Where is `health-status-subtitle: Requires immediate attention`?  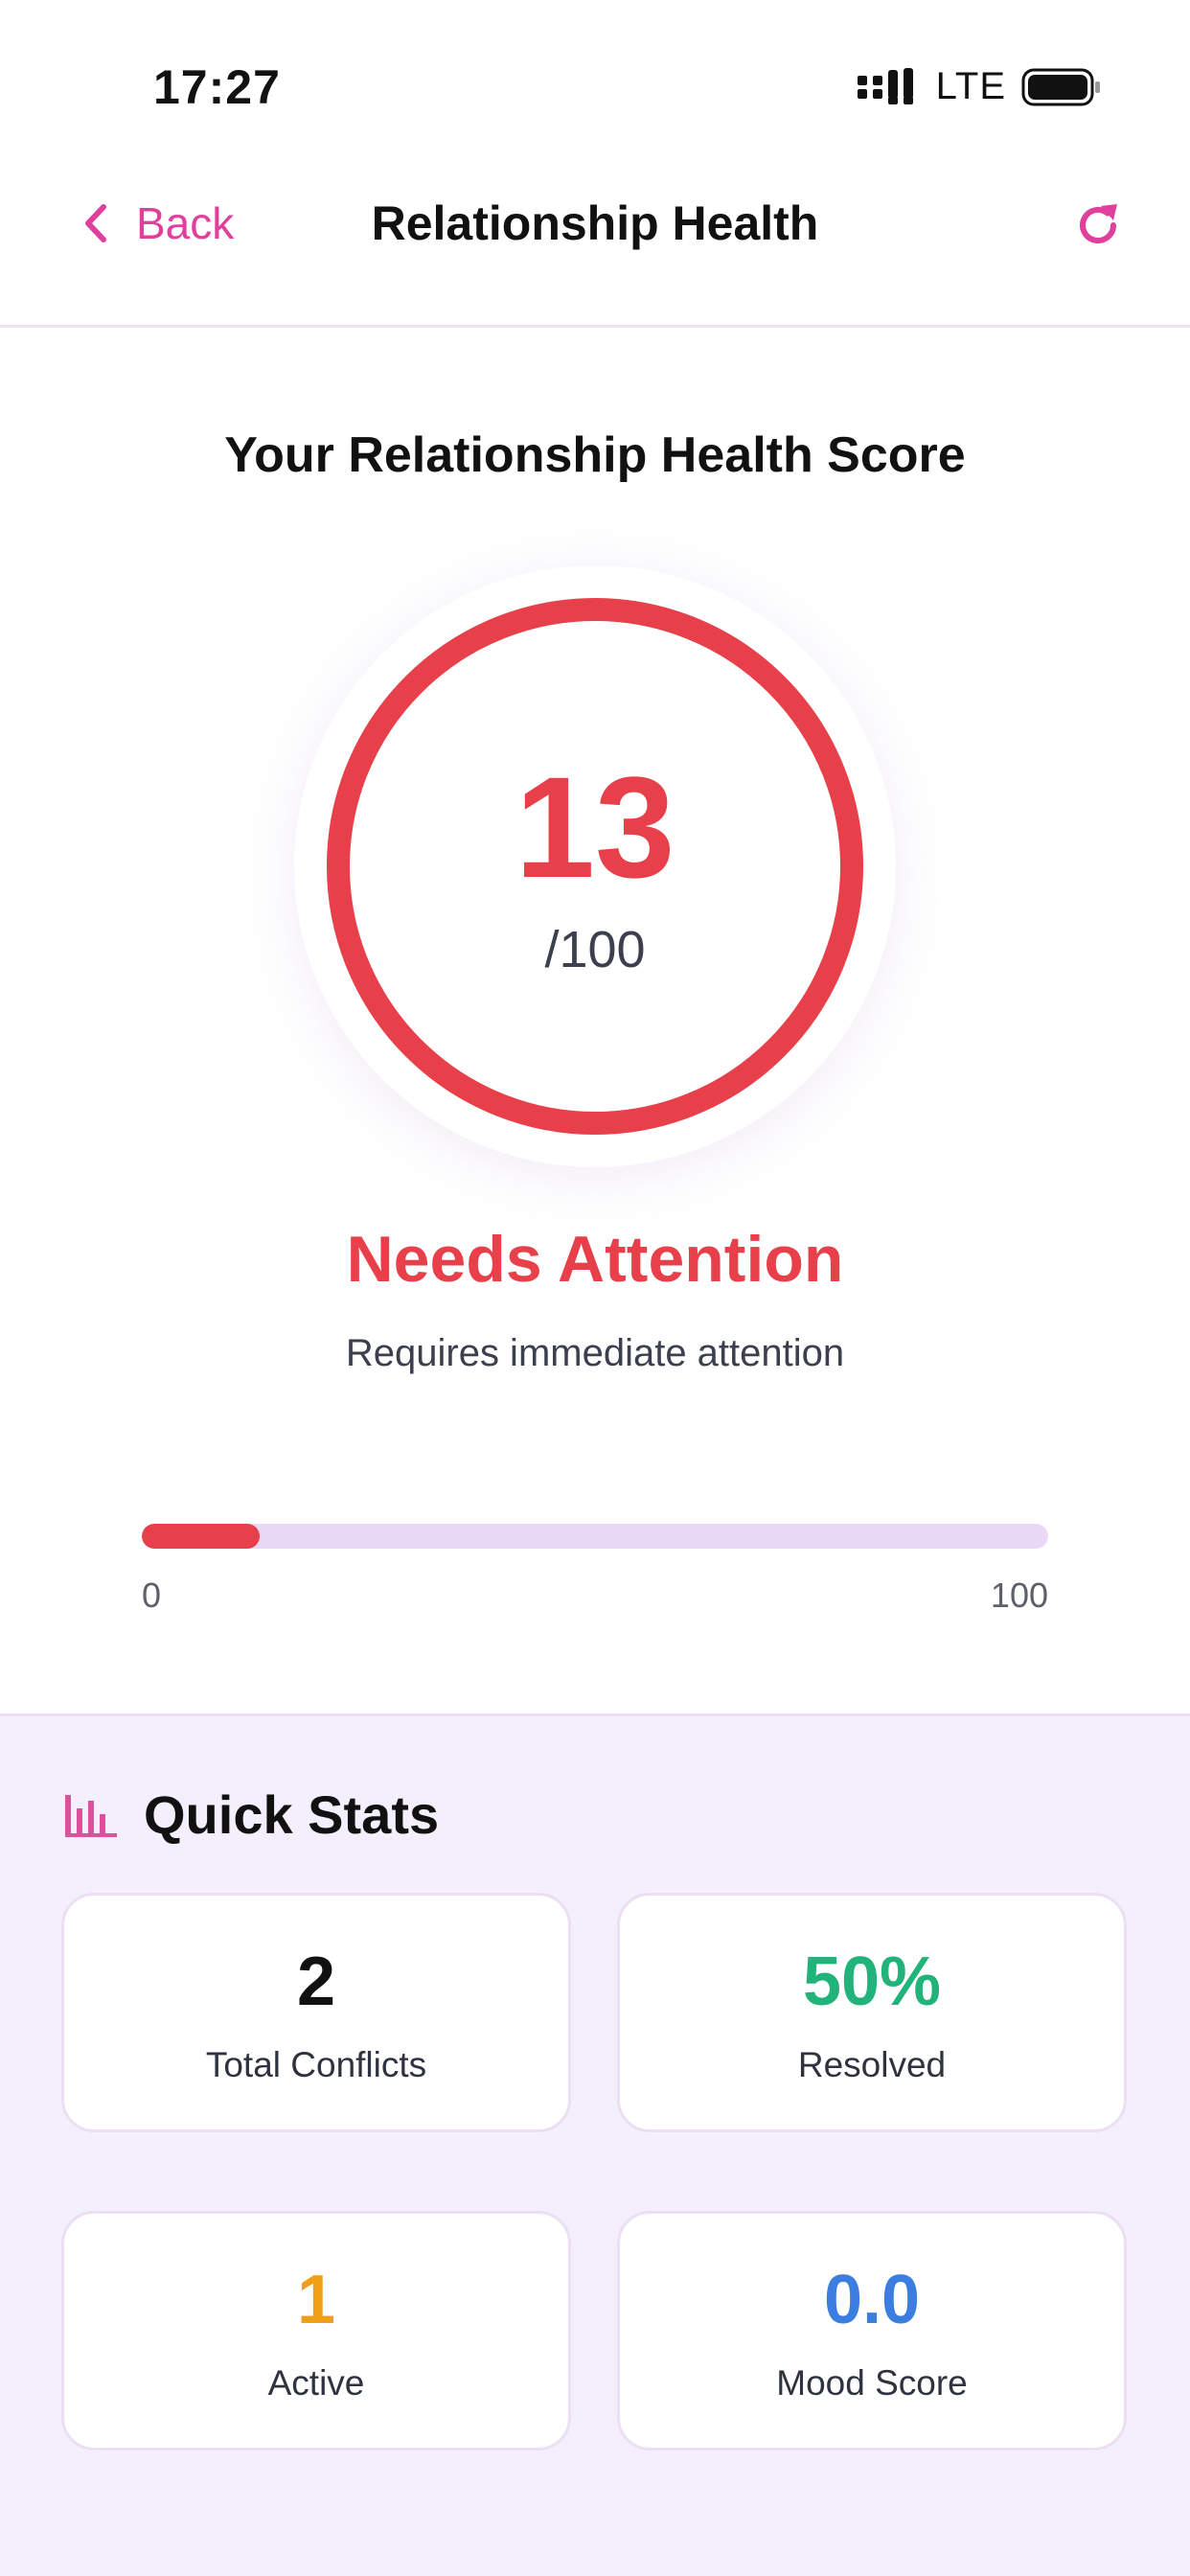 health-status-subtitle: Requires immediate attention is located at coordinates (595, 1353).